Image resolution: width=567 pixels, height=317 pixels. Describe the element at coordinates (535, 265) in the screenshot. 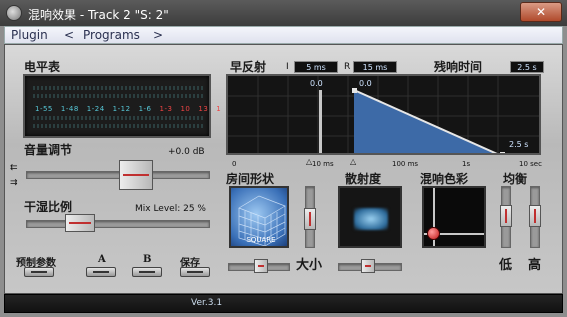

I see `high-label: 高` at that location.